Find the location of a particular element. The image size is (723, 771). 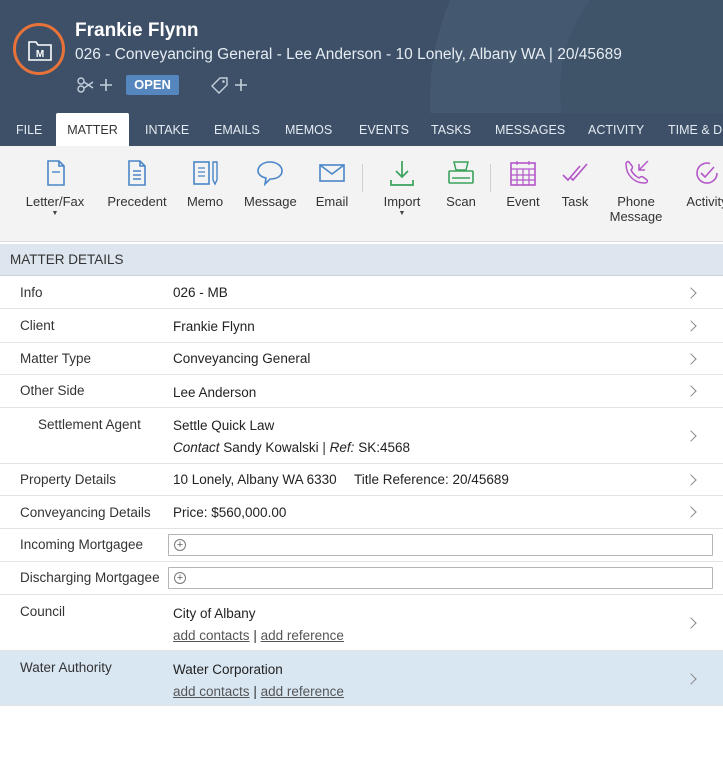

event-label: Event is located at coordinates (523, 201).